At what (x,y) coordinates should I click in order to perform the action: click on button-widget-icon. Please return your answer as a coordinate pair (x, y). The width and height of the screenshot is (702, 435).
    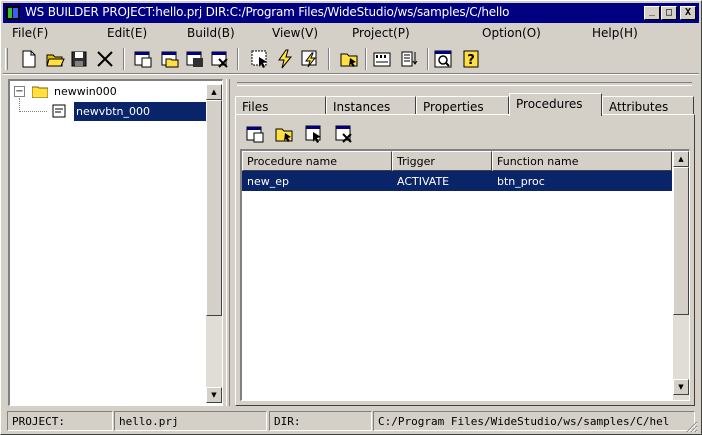
    Looking at the image, I should click on (59, 111).